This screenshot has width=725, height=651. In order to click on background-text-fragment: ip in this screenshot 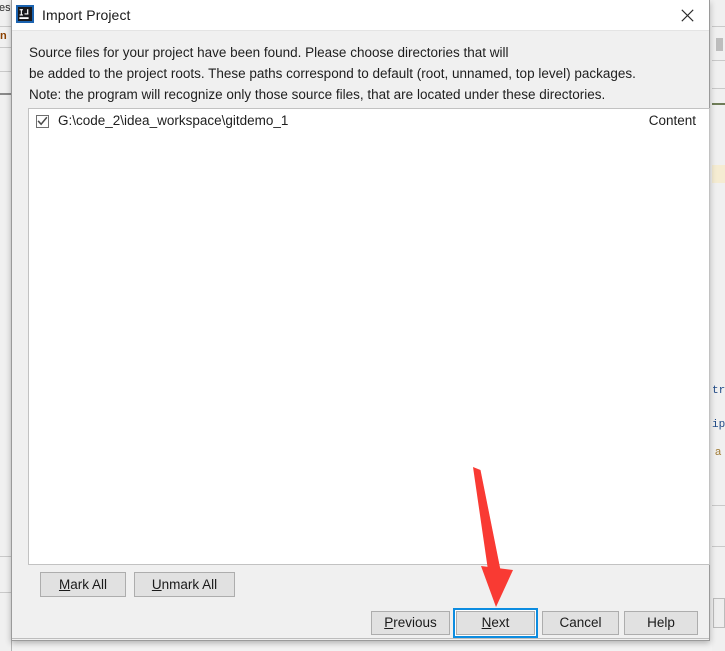, I will do `click(718, 425)`.